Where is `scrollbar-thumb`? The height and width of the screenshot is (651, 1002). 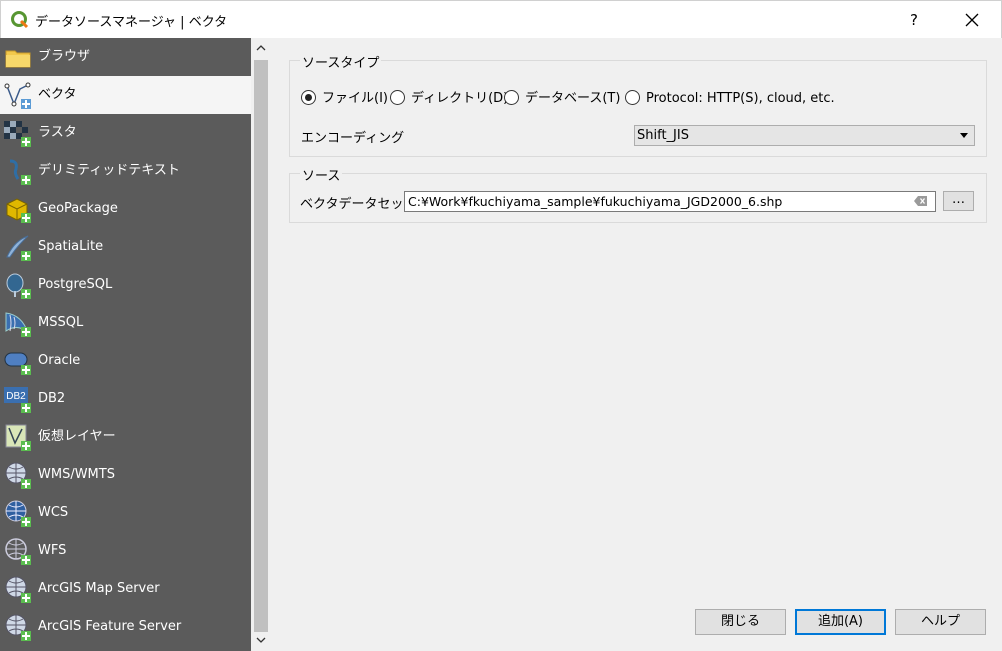
scrollbar-thumb is located at coordinates (261, 346).